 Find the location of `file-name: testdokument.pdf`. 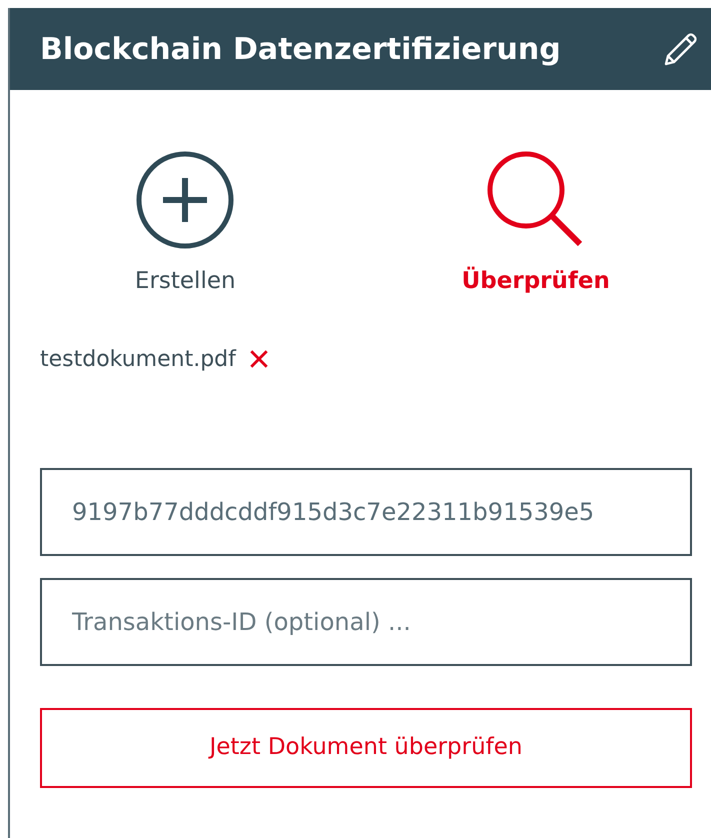

file-name: testdokument.pdf is located at coordinates (138, 360).